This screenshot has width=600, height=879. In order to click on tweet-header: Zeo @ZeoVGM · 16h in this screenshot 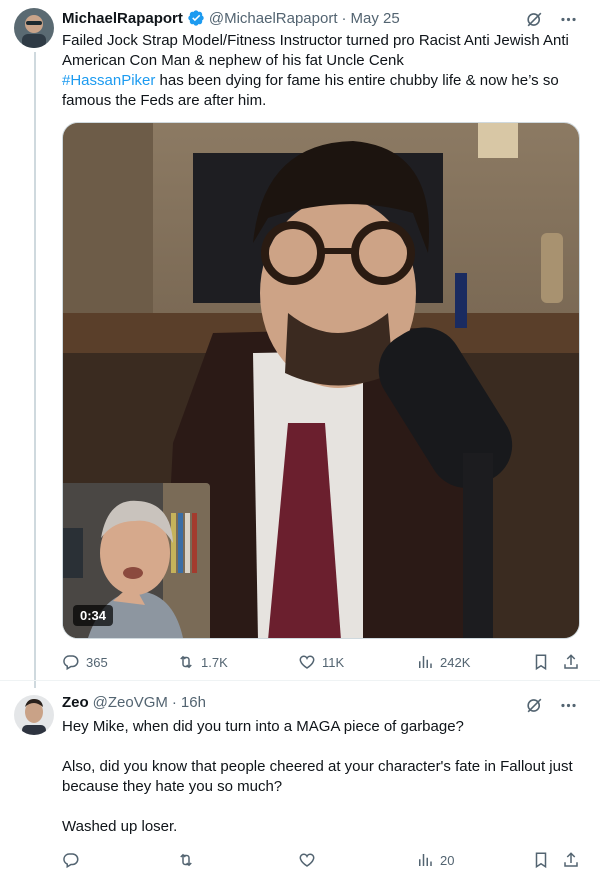, I will do `click(134, 702)`.